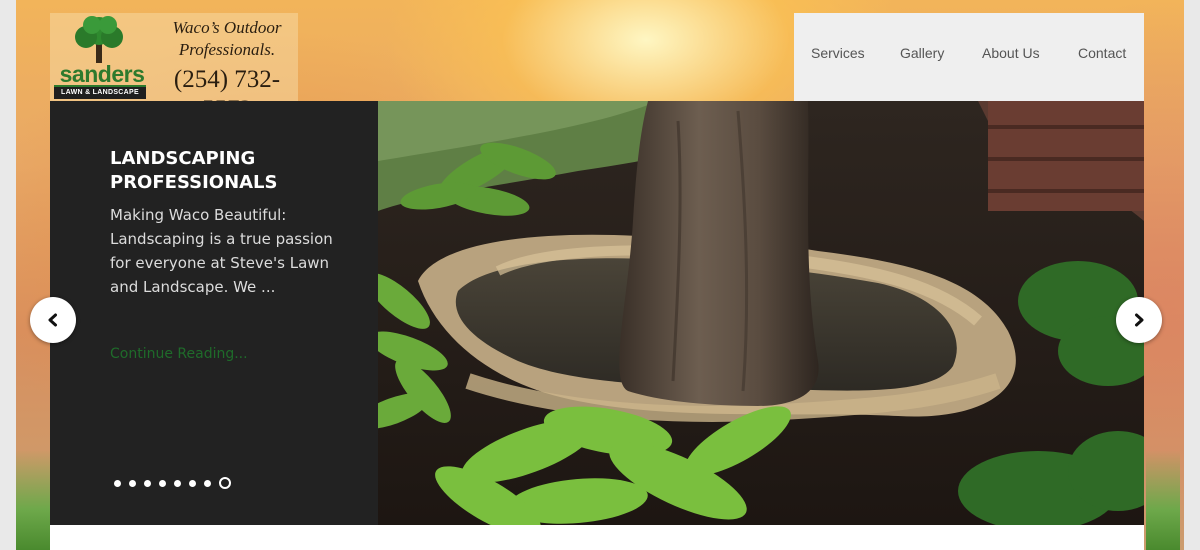  Describe the element at coordinates (172, 483) in the screenshot. I see `slide-pagination` at that location.